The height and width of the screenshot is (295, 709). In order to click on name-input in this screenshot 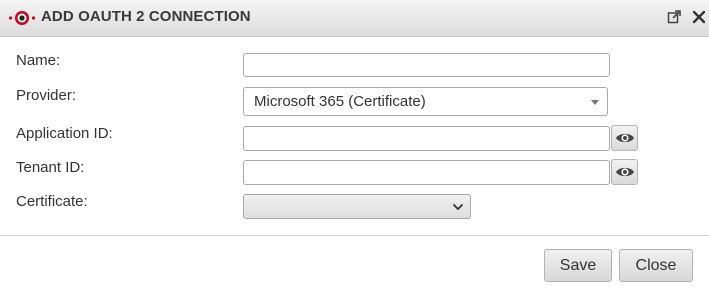, I will do `click(426, 65)`.